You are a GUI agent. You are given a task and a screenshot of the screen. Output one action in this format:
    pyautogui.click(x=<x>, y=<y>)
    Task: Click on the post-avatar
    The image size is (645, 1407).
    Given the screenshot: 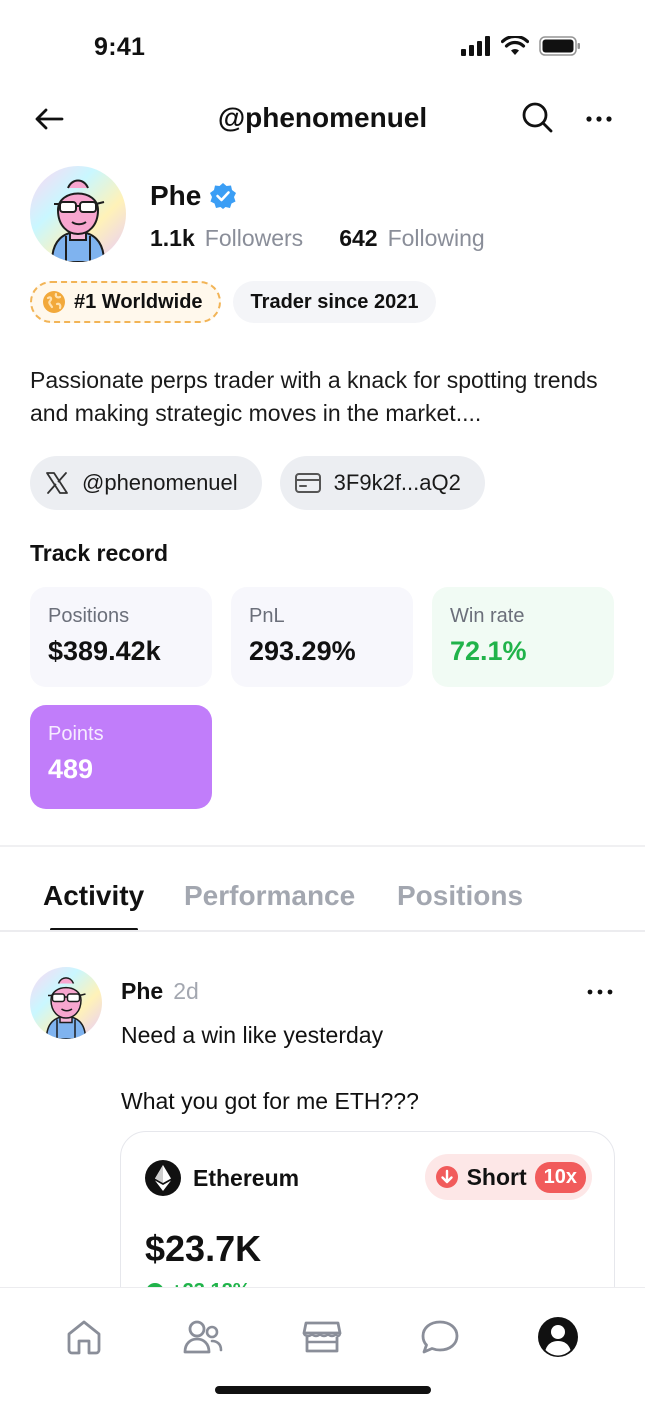 What is the action you would take?
    pyautogui.click(x=66, y=1003)
    